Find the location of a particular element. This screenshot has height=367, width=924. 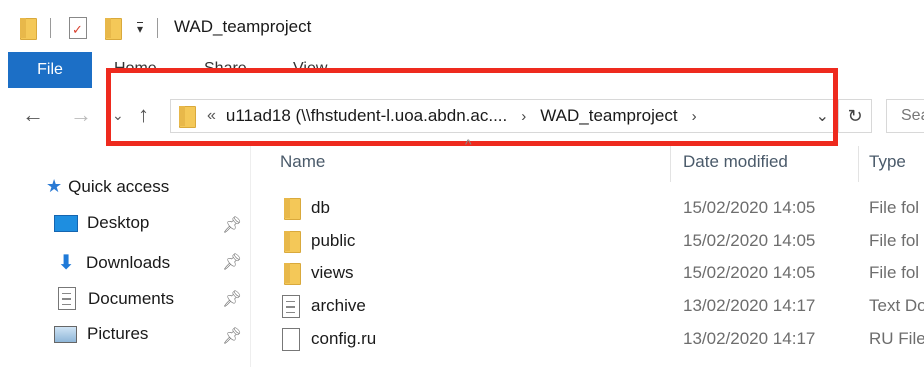

desktop-icon is located at coordinates (66, 223).